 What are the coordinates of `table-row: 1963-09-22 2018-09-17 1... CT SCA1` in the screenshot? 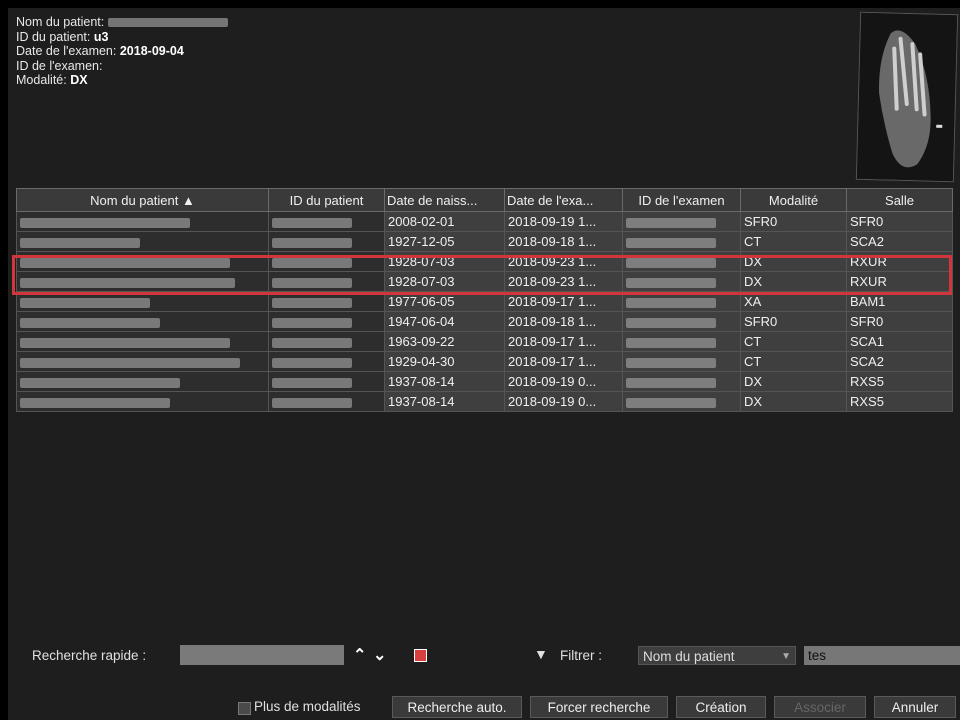 It's located at (484, 341).